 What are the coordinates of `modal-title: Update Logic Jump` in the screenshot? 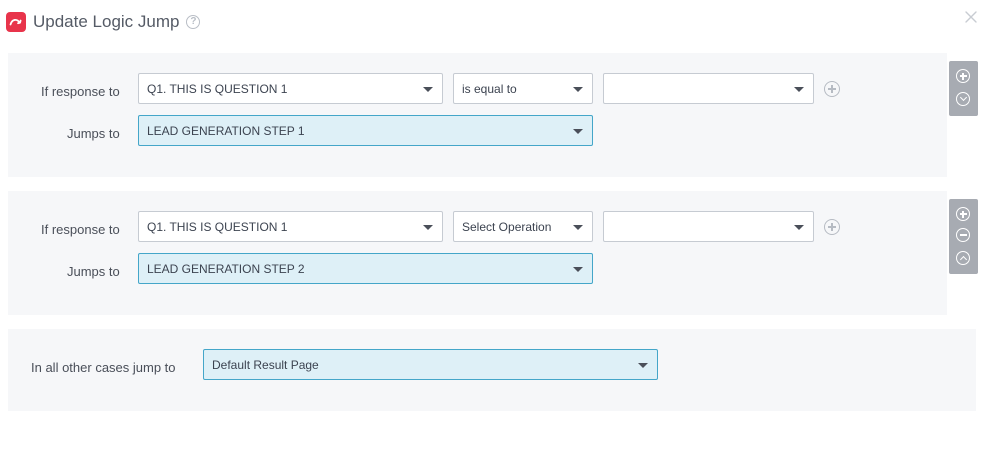 It's located at (106, 21).